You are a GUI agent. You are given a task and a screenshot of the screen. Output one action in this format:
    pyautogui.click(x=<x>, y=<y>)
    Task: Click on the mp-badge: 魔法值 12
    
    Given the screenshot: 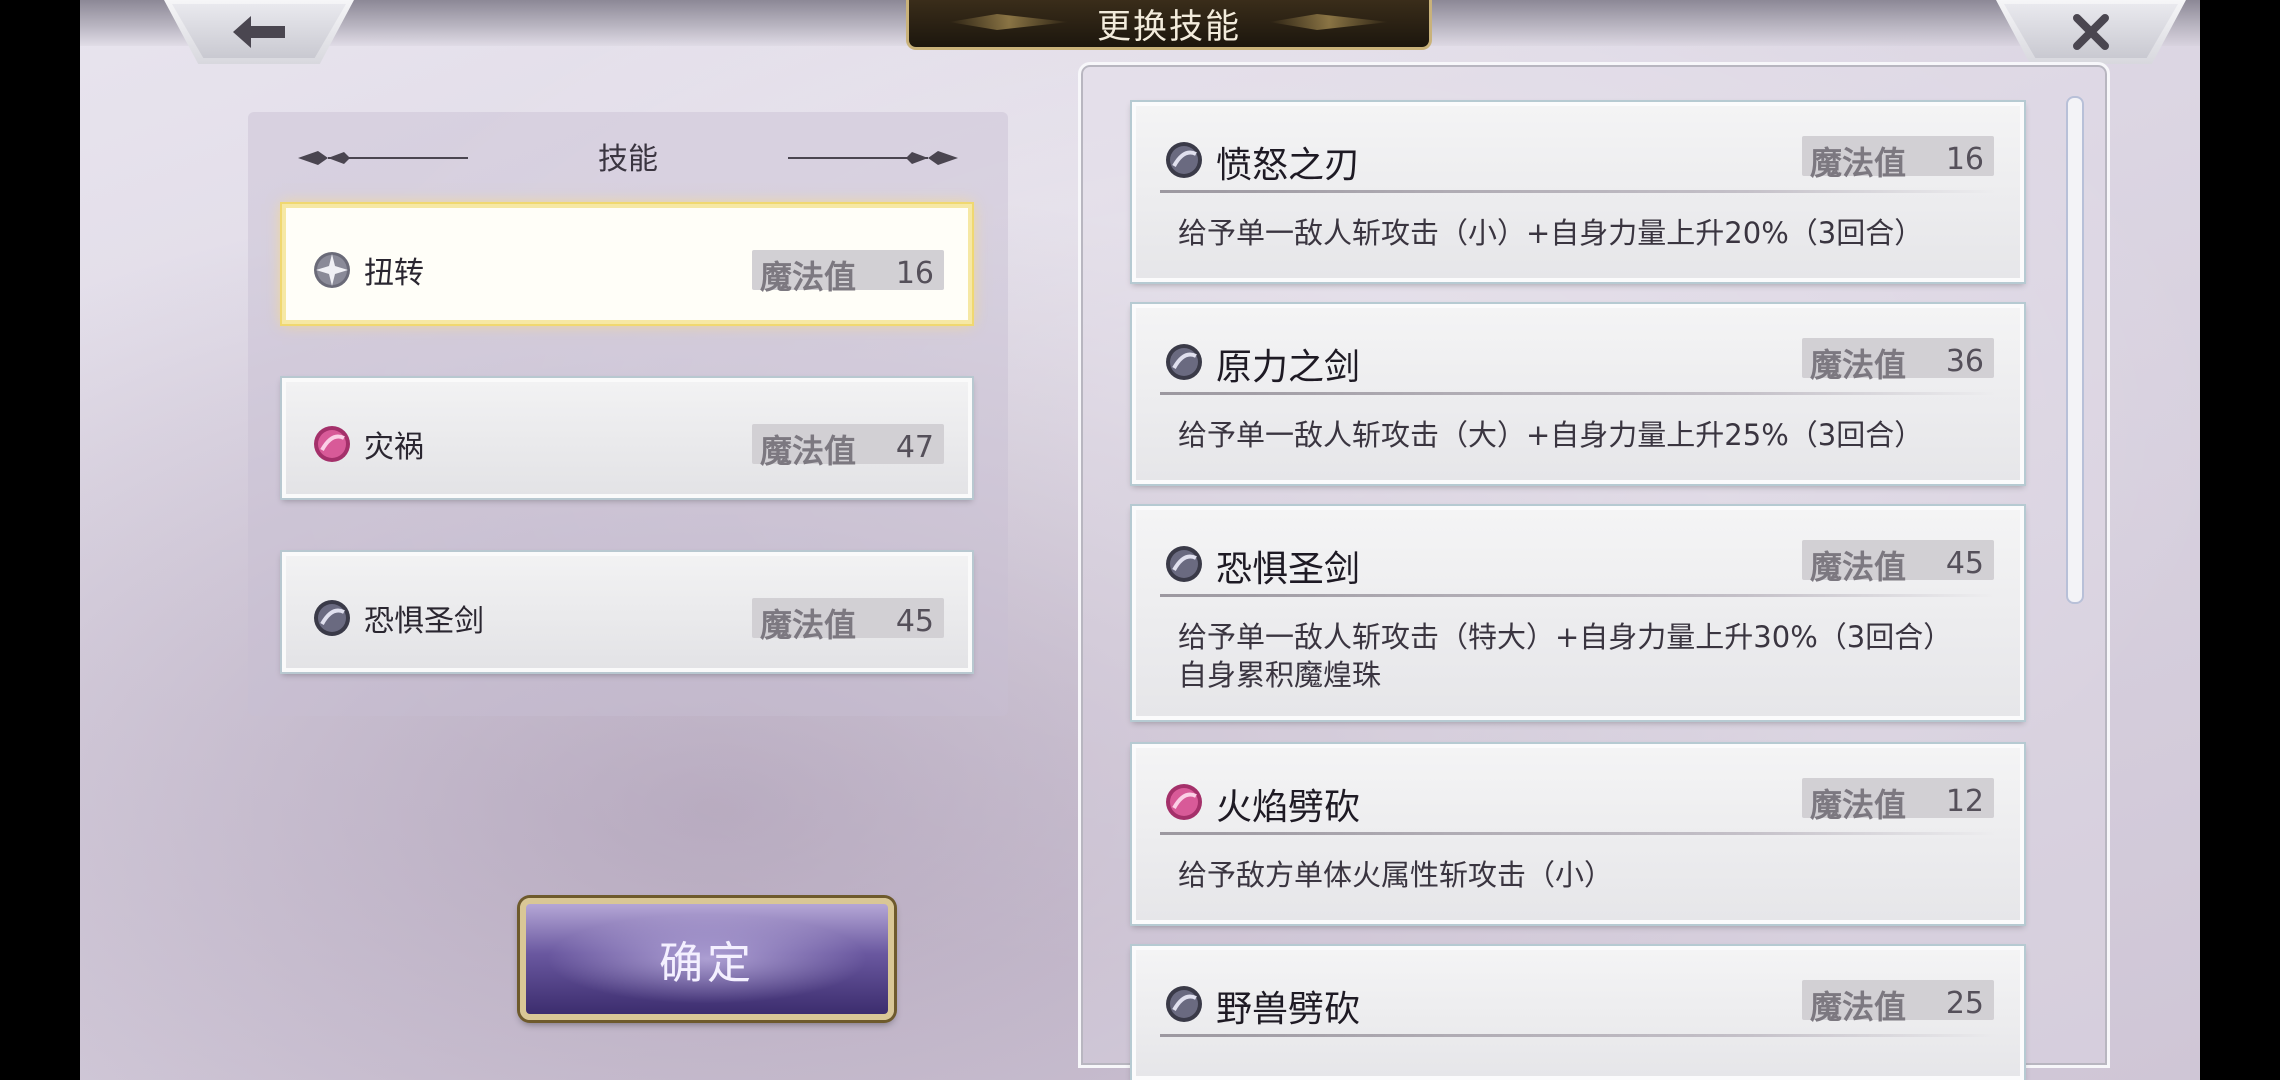 What is the action you would take?
    pyautogui.click(x=1898, y=801)
    